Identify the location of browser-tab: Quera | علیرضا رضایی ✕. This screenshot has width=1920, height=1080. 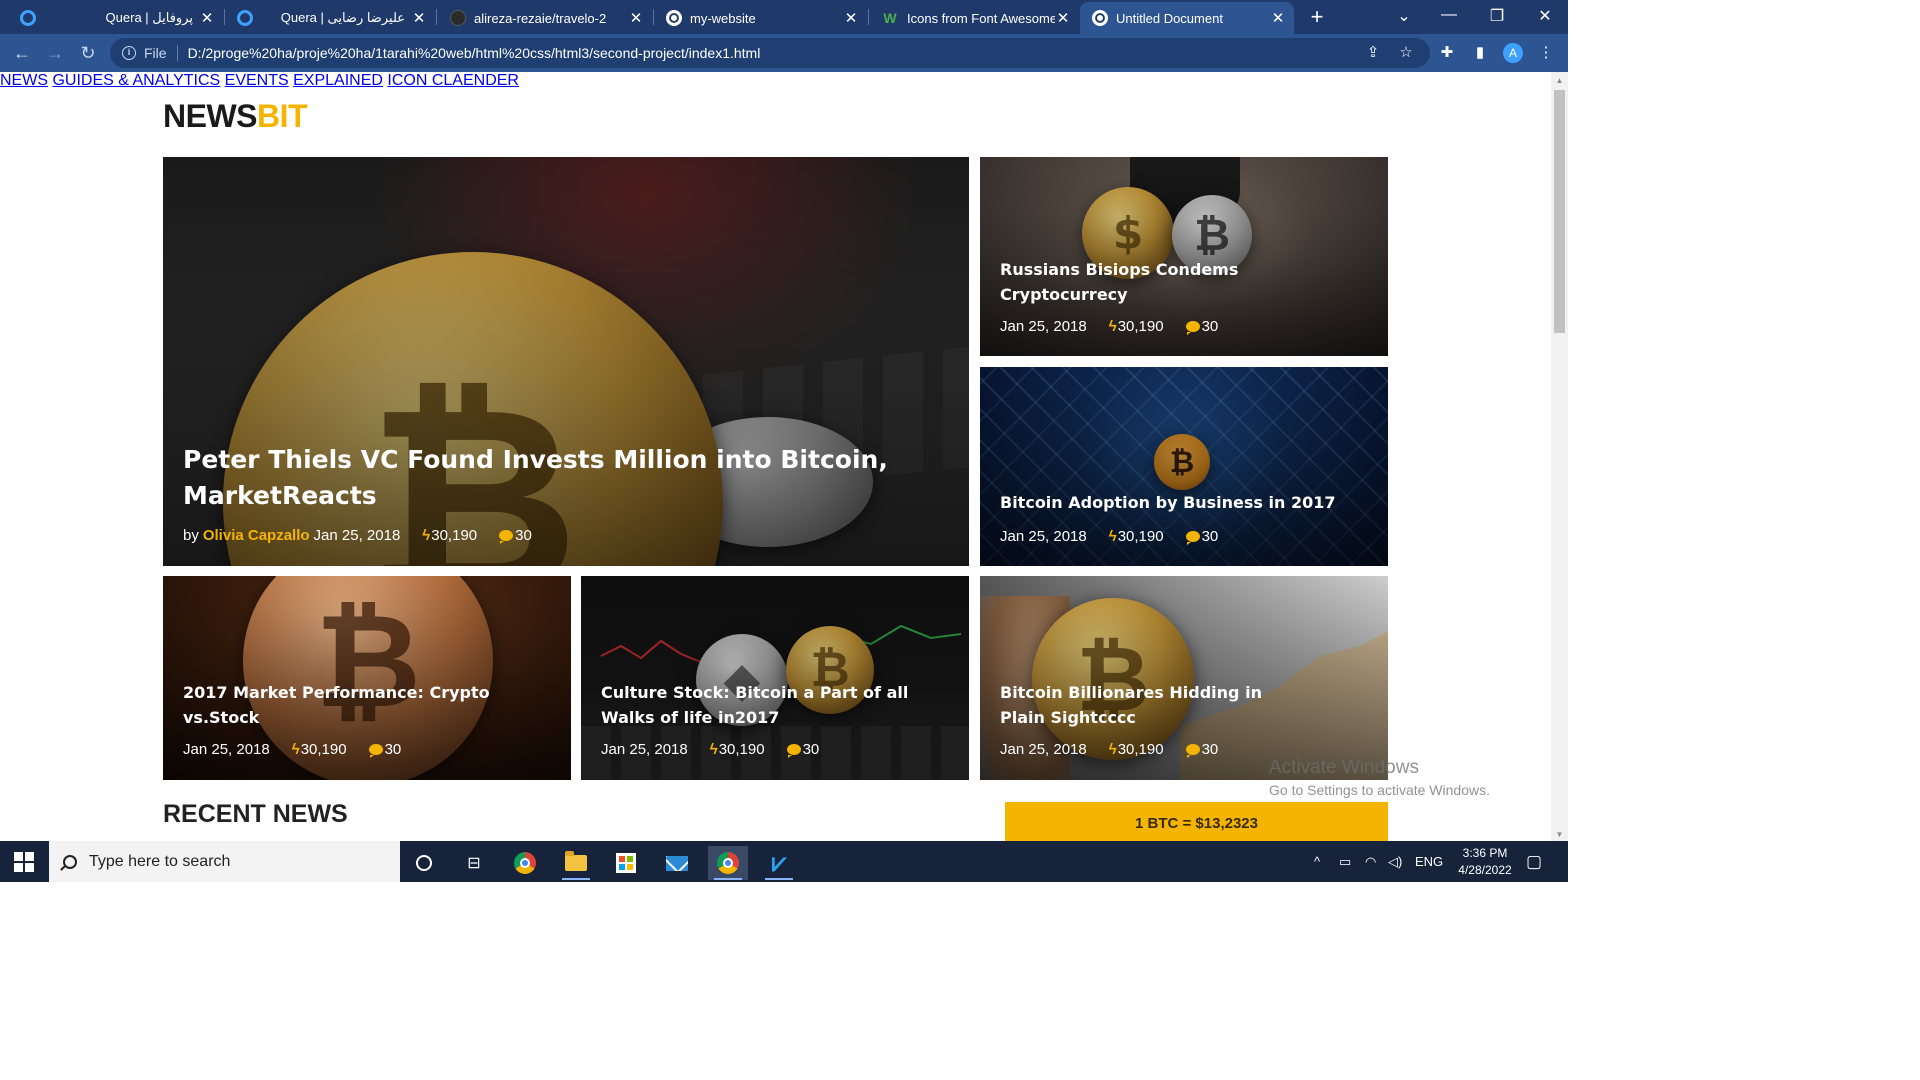
(330, 18).